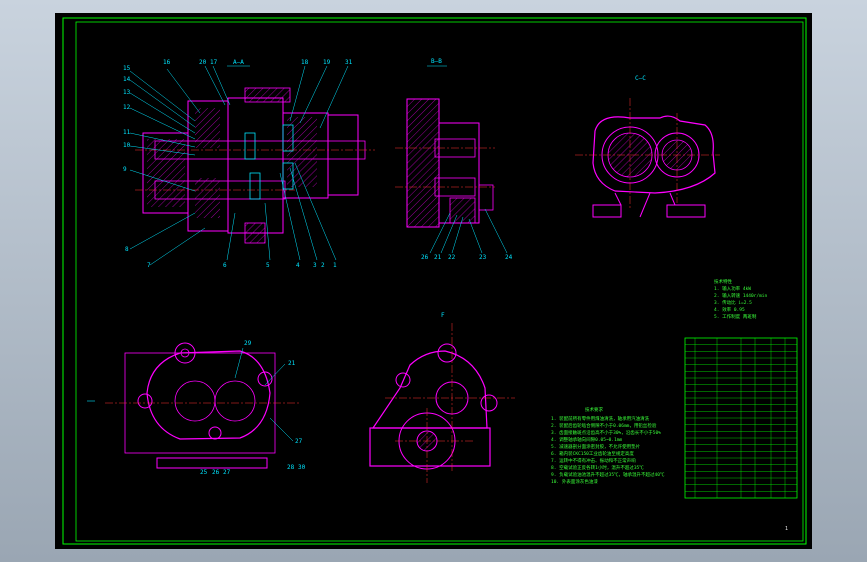  I want to click on part-number: 17, so click(214, 62).